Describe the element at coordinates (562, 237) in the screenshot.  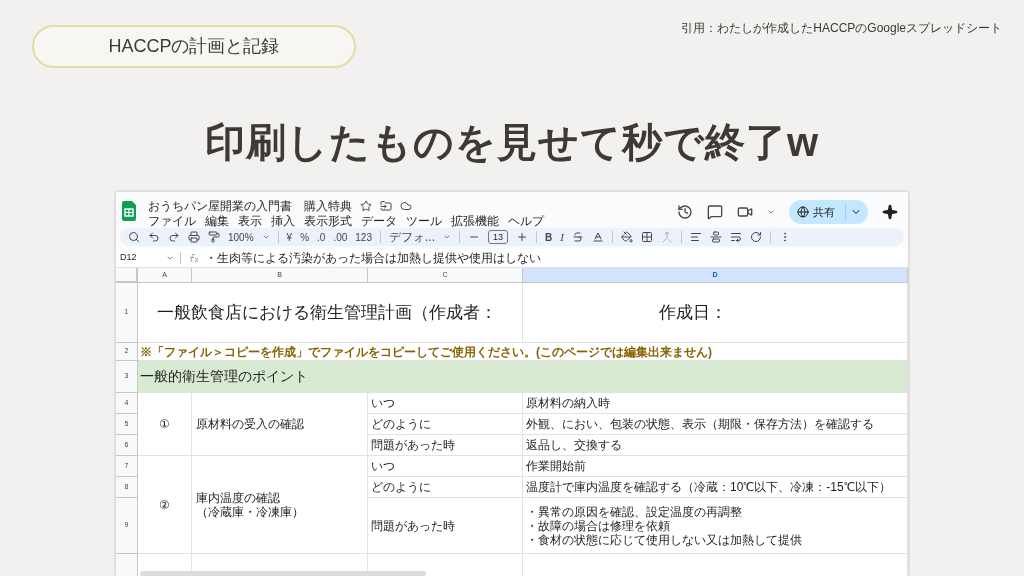
I see `italic-button: I` at that location.